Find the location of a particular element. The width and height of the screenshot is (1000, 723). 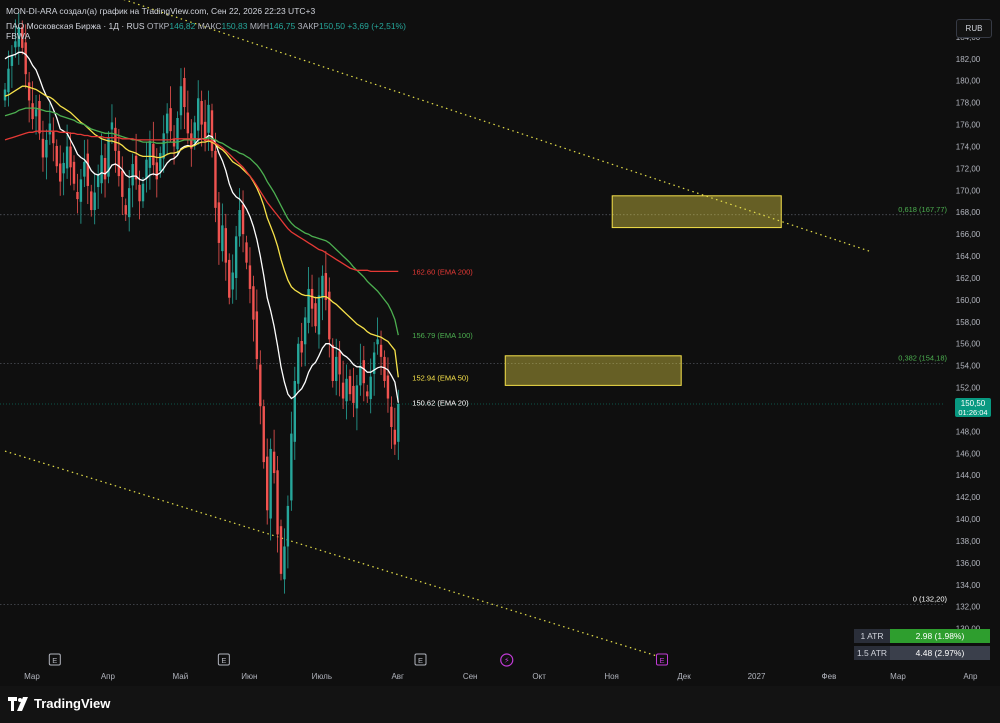

ema-label: 150.62 (EMA 20) is located at coordinates (440, 403).